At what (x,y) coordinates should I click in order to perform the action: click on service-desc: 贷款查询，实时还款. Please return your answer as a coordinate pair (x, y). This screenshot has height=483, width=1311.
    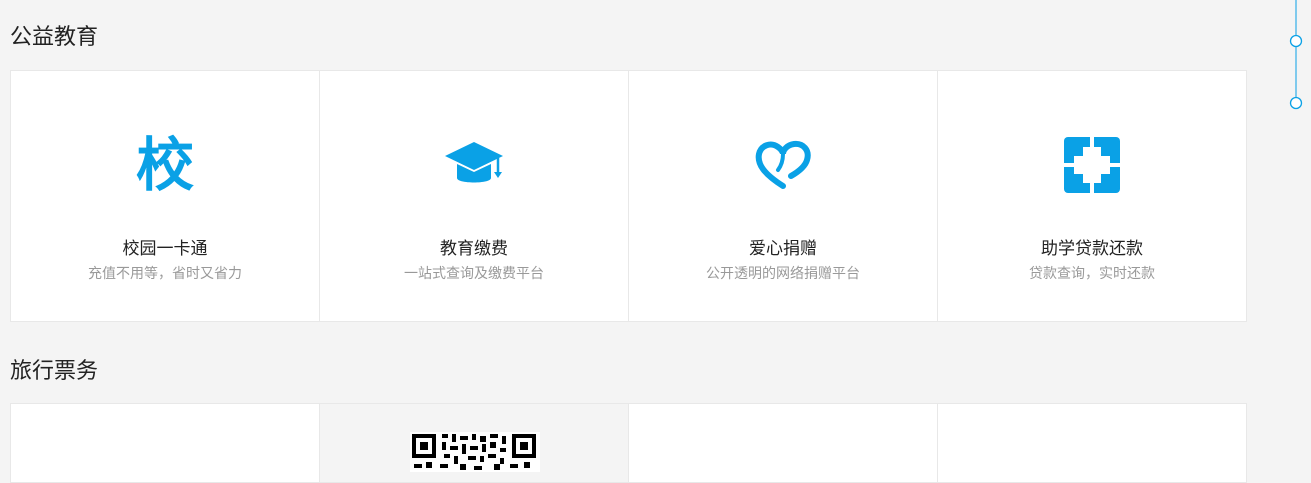
    Looking at the image, I should click on (1092, 274).